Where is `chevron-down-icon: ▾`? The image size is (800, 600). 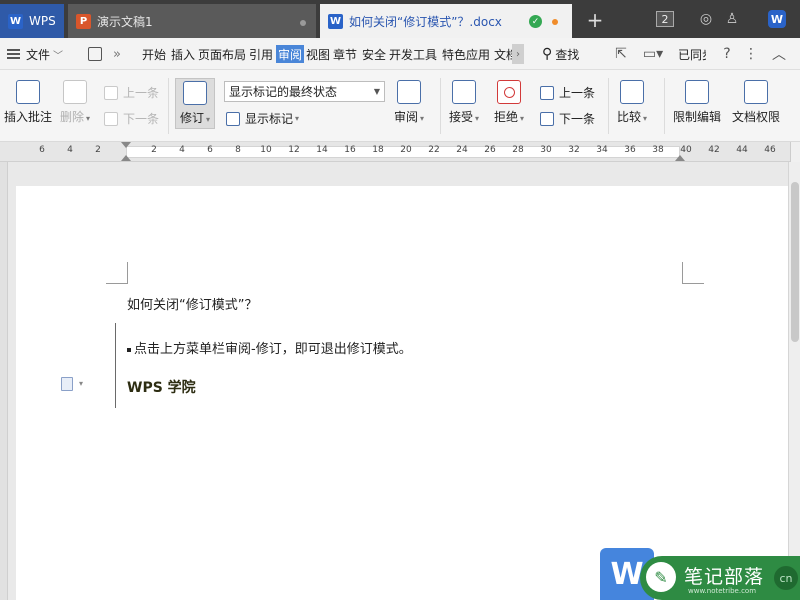 chevron-down-icon: ▾ is located at coordinates (81, 383).